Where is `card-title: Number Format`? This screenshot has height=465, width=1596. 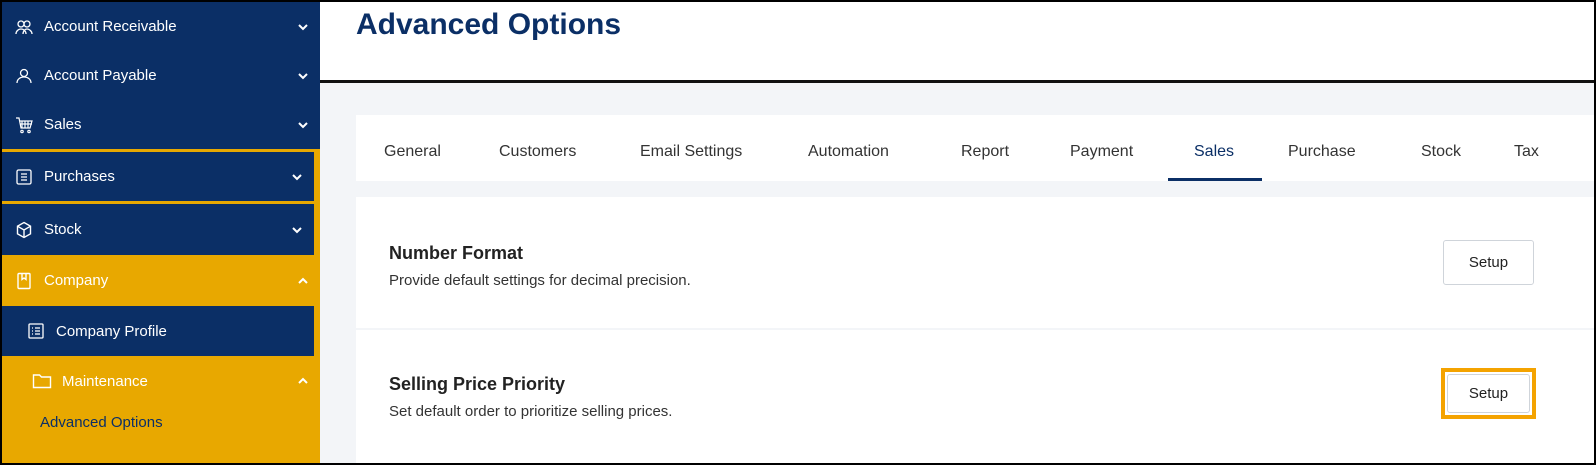
card-title: Number Format is located at coordinates (456, 253).